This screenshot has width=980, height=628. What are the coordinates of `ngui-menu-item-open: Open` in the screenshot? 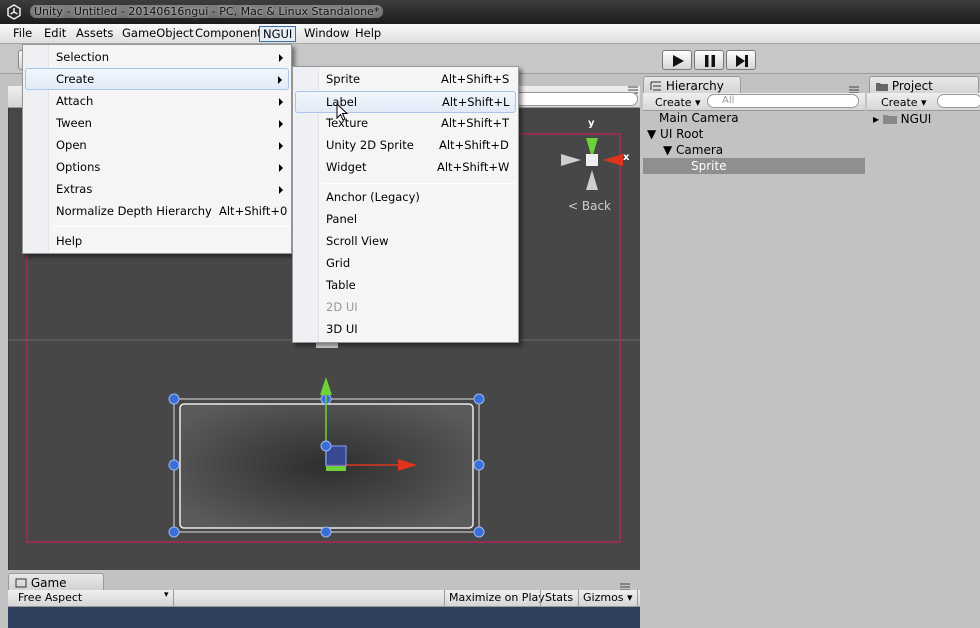 It's located at (157, 146).